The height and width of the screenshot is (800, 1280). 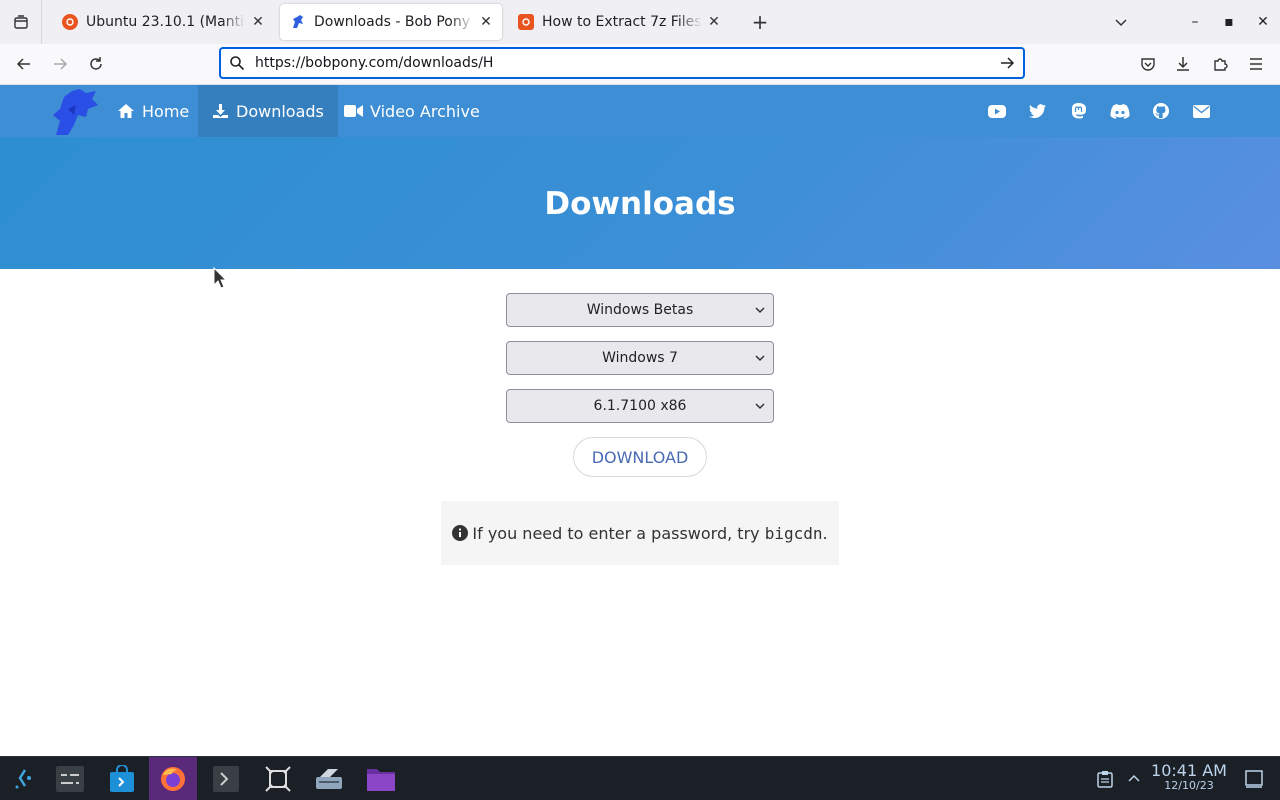 I want to click on tab-7z-guide: How to Extract 7z Files in Ubuntu ✕, so click(x=619, y=22).